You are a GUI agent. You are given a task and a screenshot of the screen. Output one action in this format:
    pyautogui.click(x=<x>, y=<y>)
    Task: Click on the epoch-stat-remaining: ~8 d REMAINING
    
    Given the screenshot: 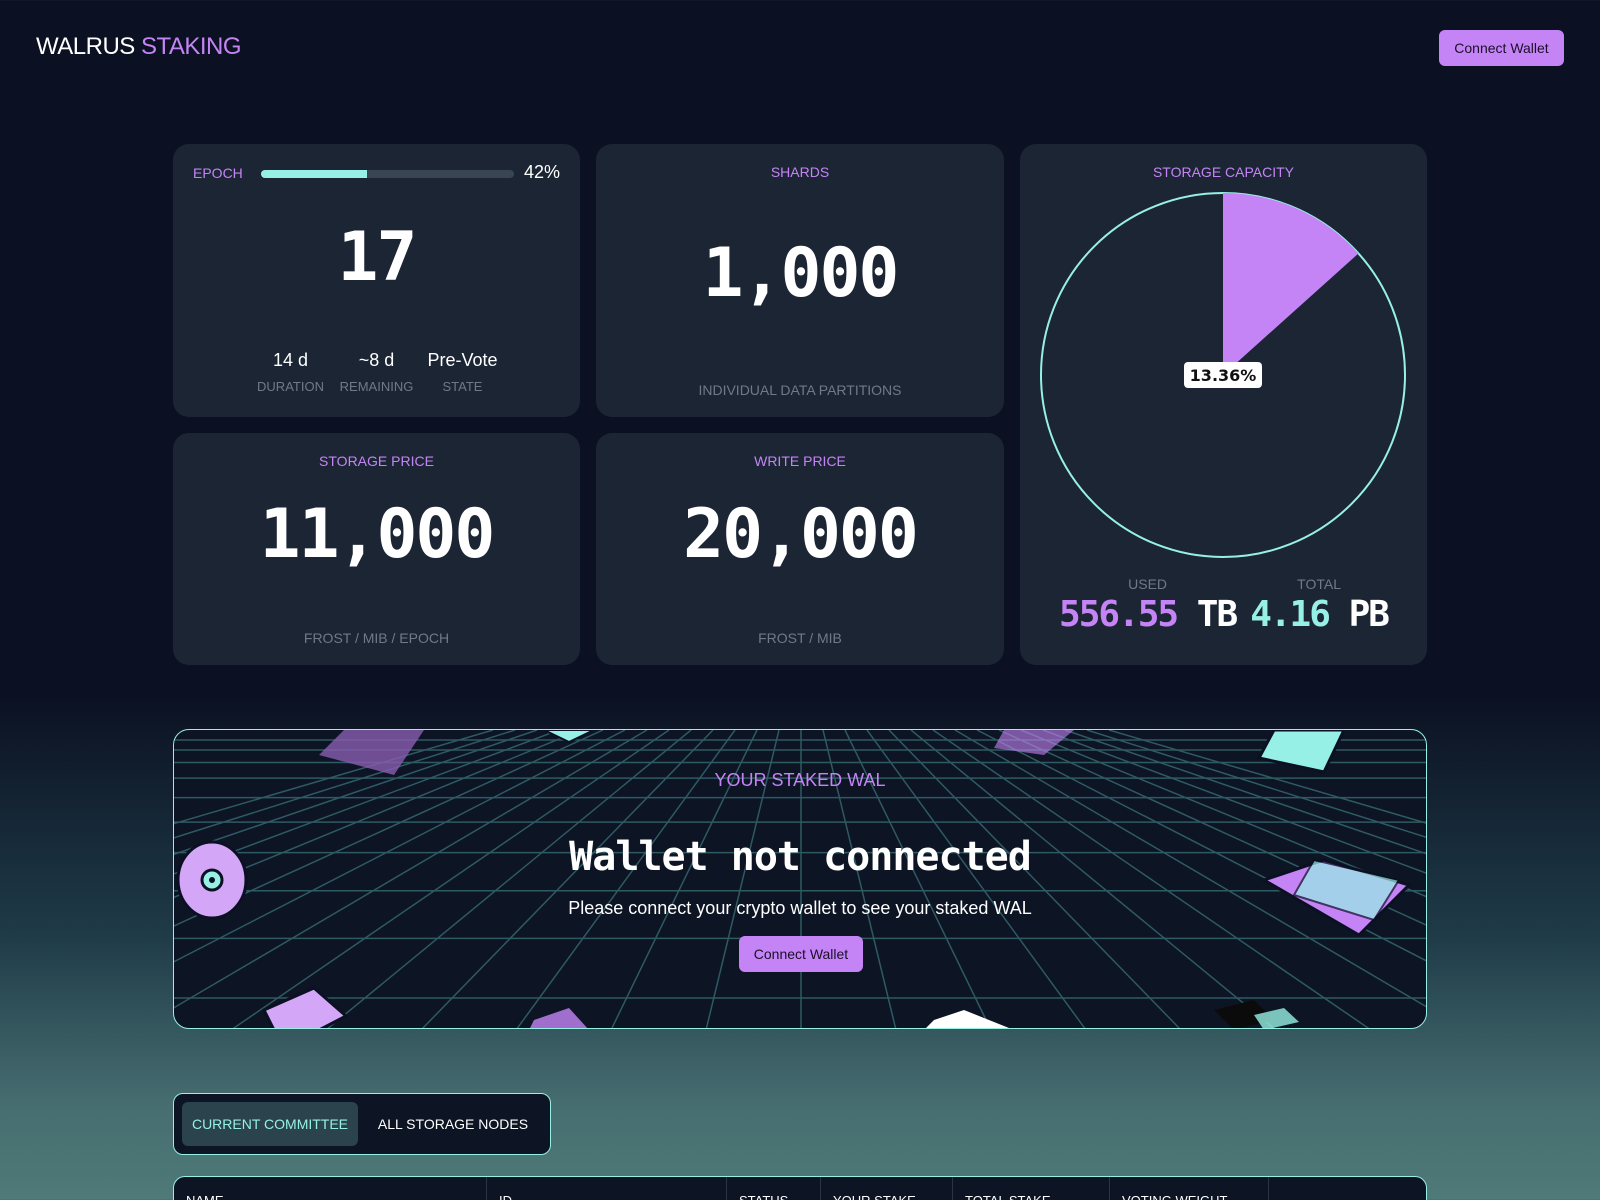 What is the action you would take?
    pyautogui.click(x=377, y=372)
    